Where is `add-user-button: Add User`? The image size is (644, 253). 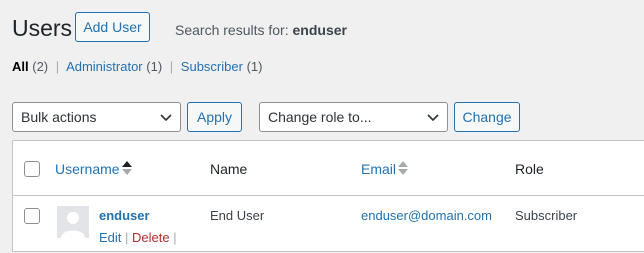 add-user-button: Add User is located at coordinates (112, 27).